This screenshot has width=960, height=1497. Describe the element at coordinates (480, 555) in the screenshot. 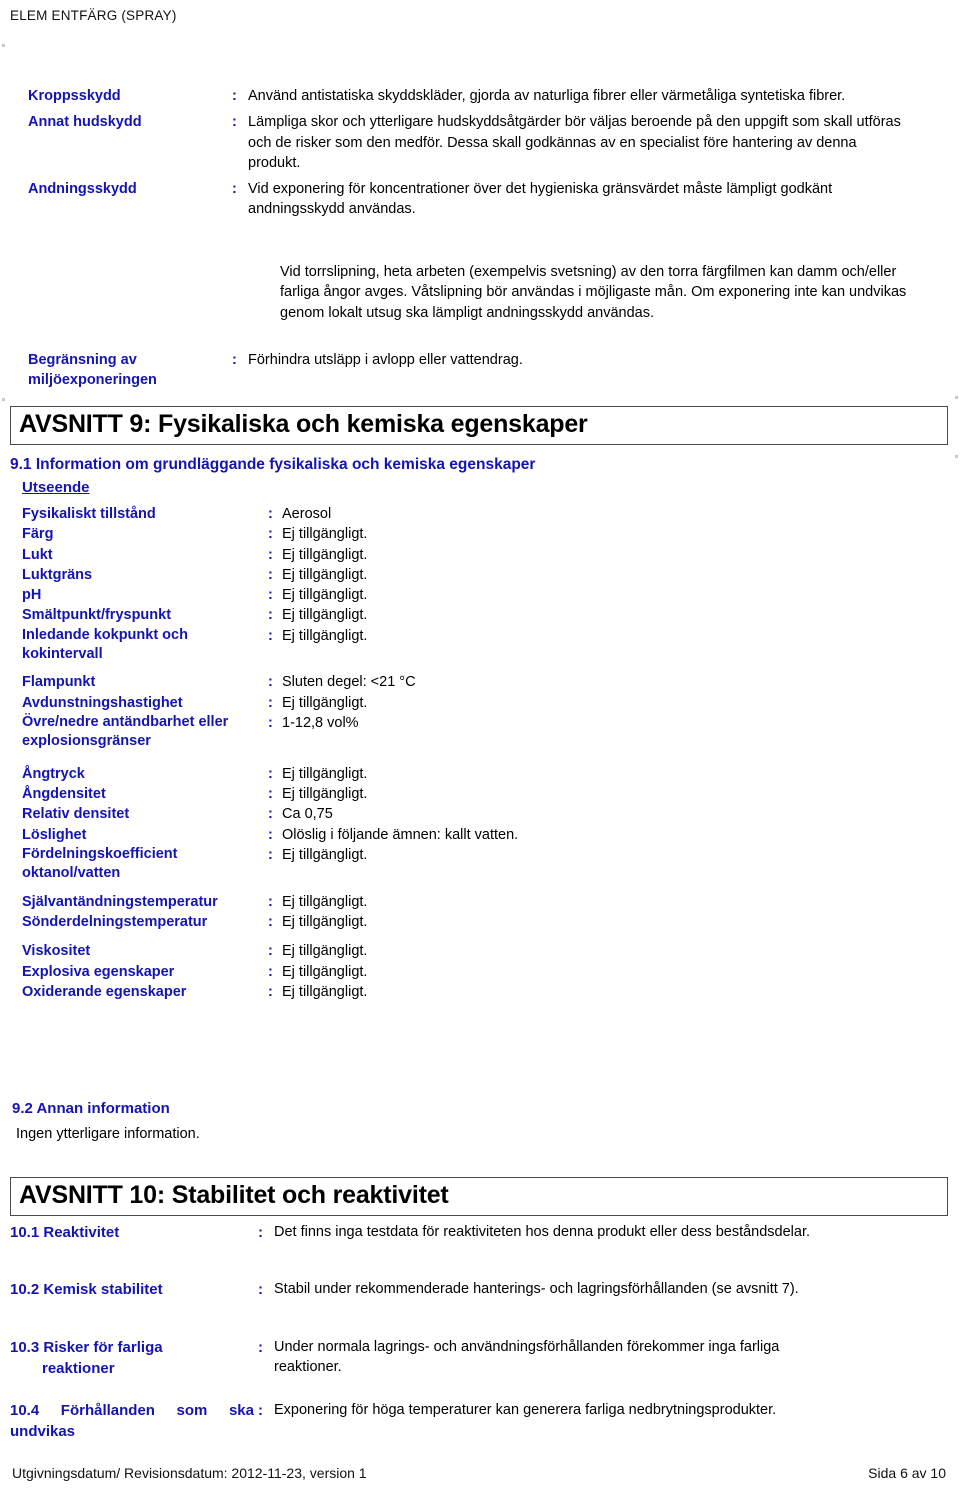

I see `property-row: Lukt : Ej tillgängligt.` at that location.